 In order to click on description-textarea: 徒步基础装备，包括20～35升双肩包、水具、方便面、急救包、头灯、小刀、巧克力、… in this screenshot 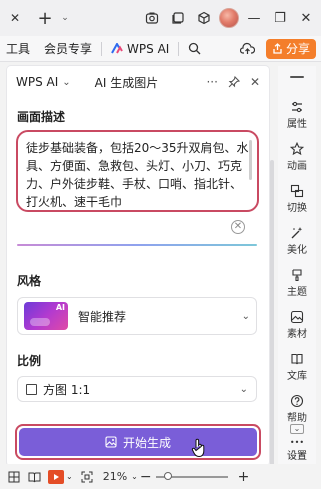, I will do `click(137, 171)`.